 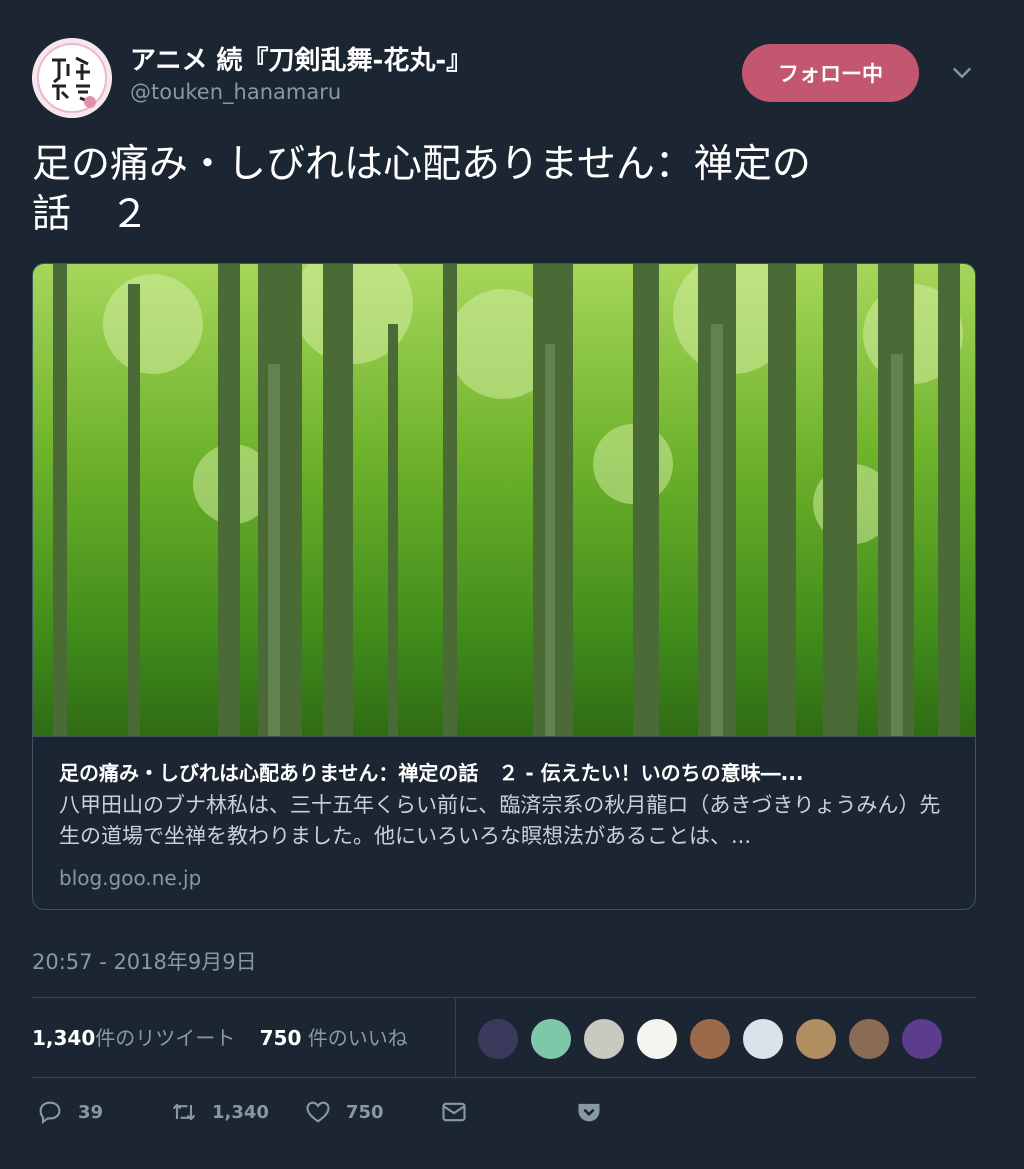 What do you see at coordinates (240, 1112) in the screenshot?
I see `retweet-count: 1,340` at bounding box center [240, 1112].